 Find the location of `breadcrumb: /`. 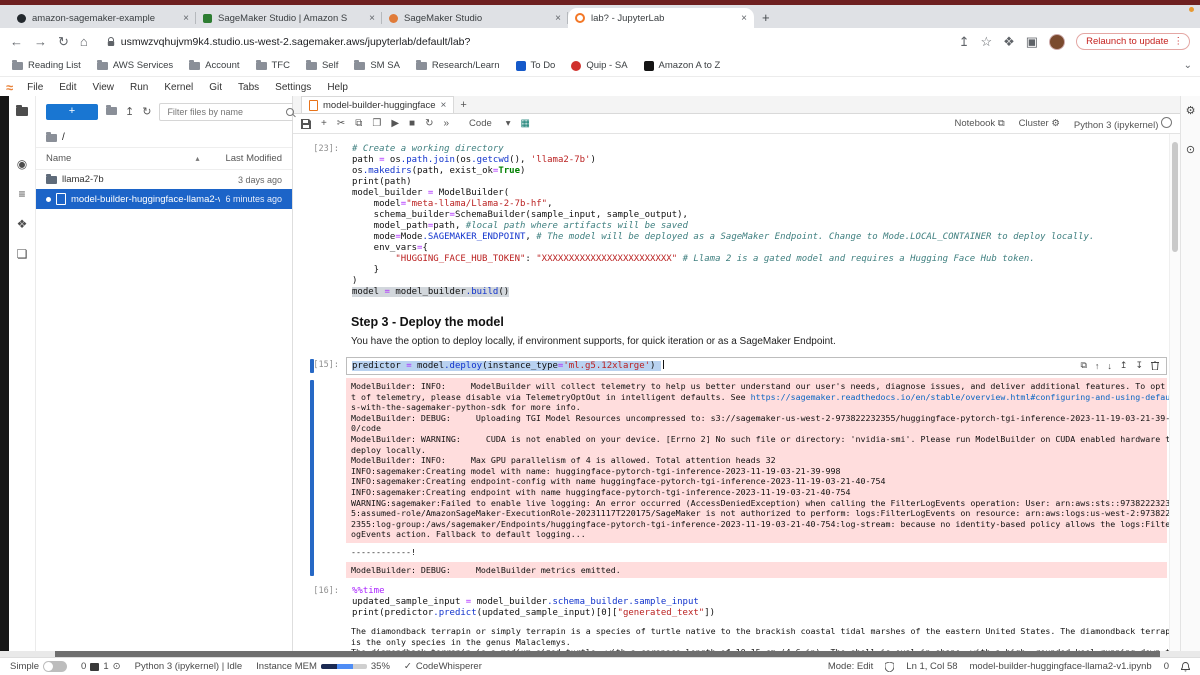

breadcrumb: / is located at coordinates (164, 137).